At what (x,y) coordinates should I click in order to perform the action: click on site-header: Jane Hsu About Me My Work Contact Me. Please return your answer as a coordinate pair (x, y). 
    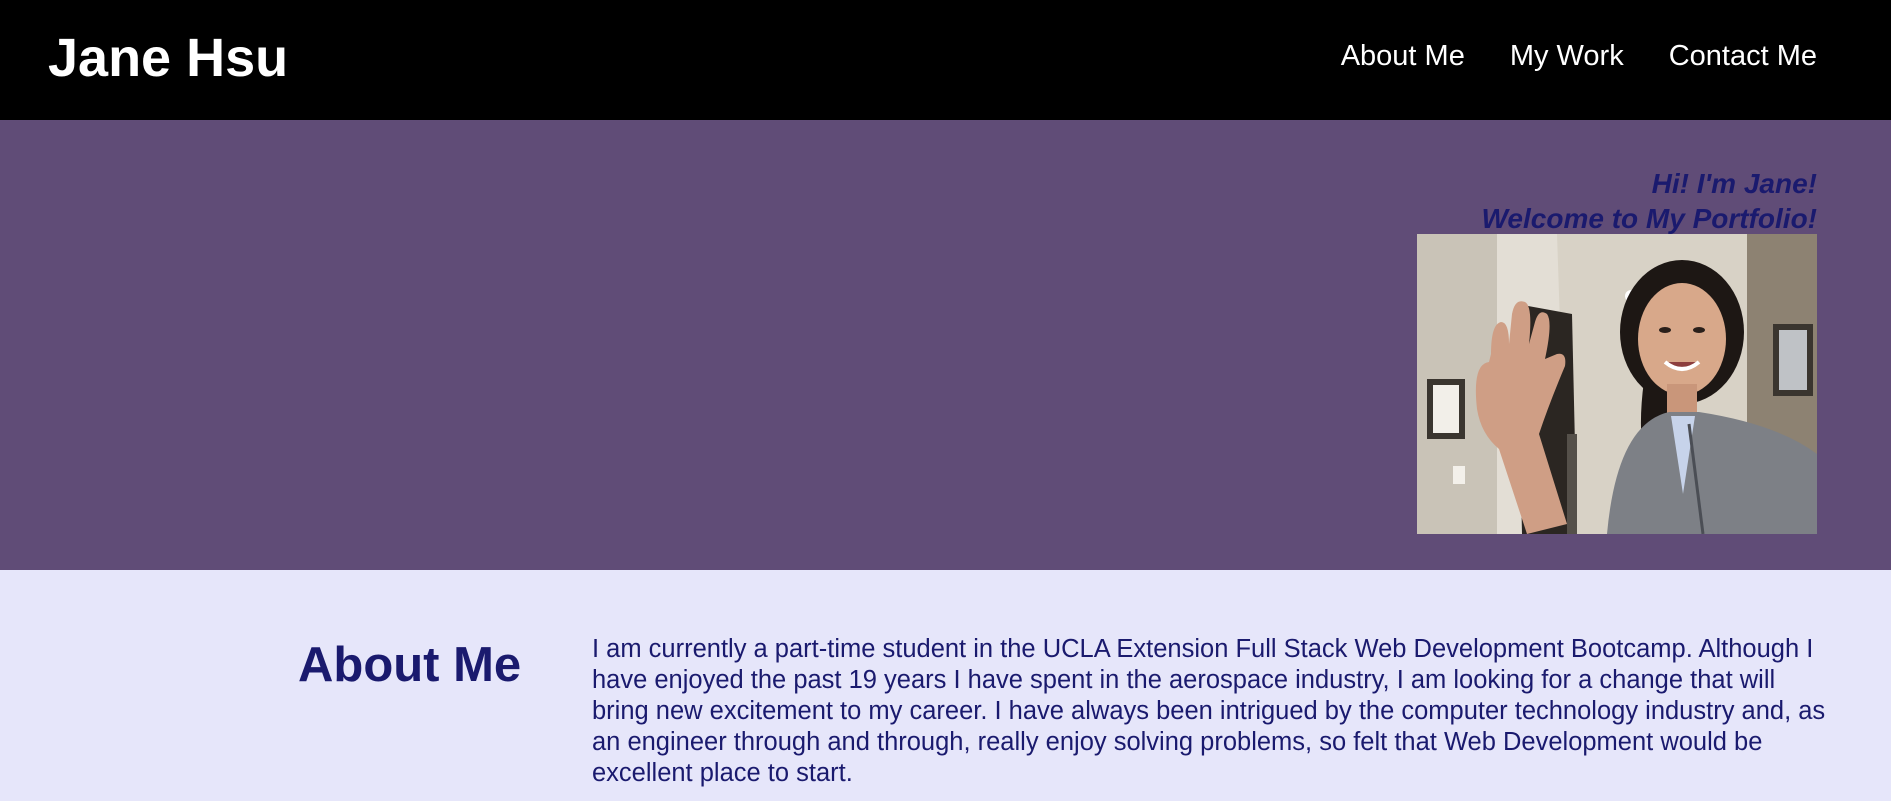
    Looking at the image, I should click on (945, 60).